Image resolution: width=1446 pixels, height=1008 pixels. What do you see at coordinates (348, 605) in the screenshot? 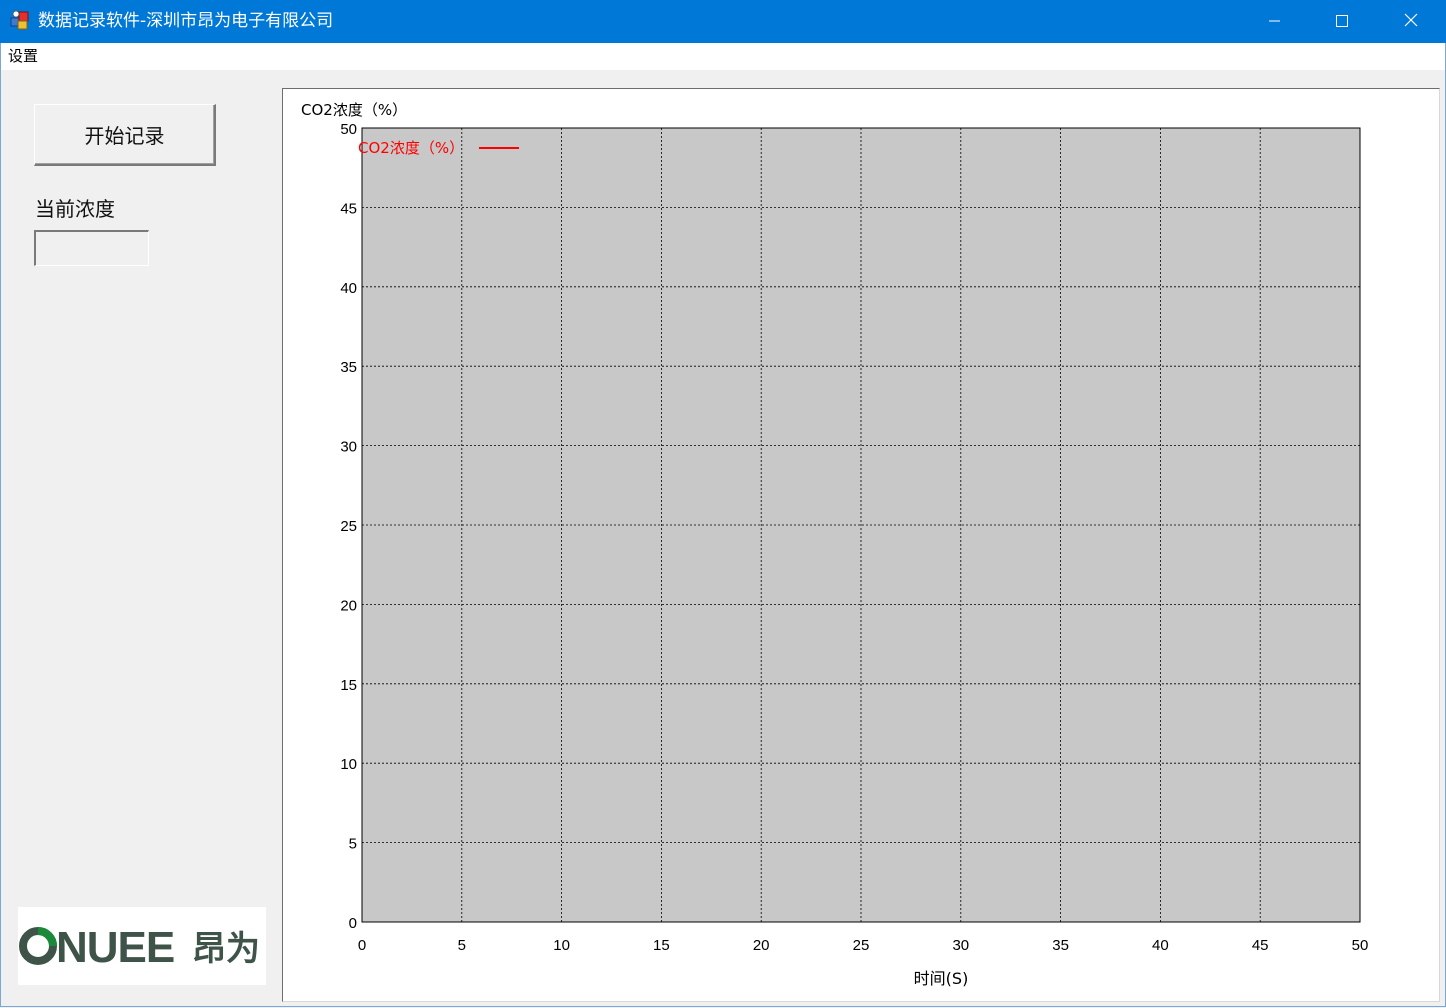
I see `y-tick-label: 20` at bounding box center [348, 605].